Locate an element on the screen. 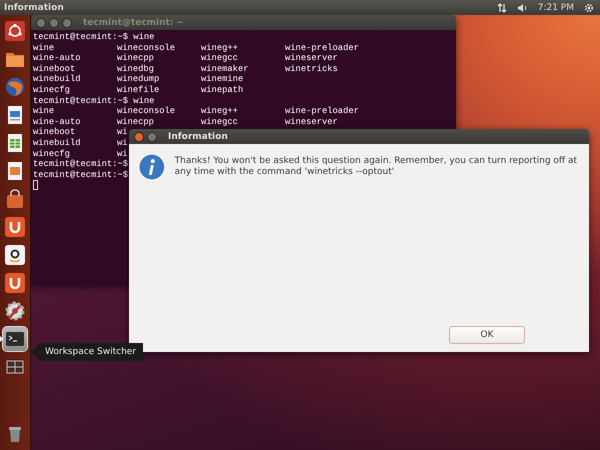 The height and width of the screenshot is (450, 600). text-cursor is located at coordinates (35, 185).